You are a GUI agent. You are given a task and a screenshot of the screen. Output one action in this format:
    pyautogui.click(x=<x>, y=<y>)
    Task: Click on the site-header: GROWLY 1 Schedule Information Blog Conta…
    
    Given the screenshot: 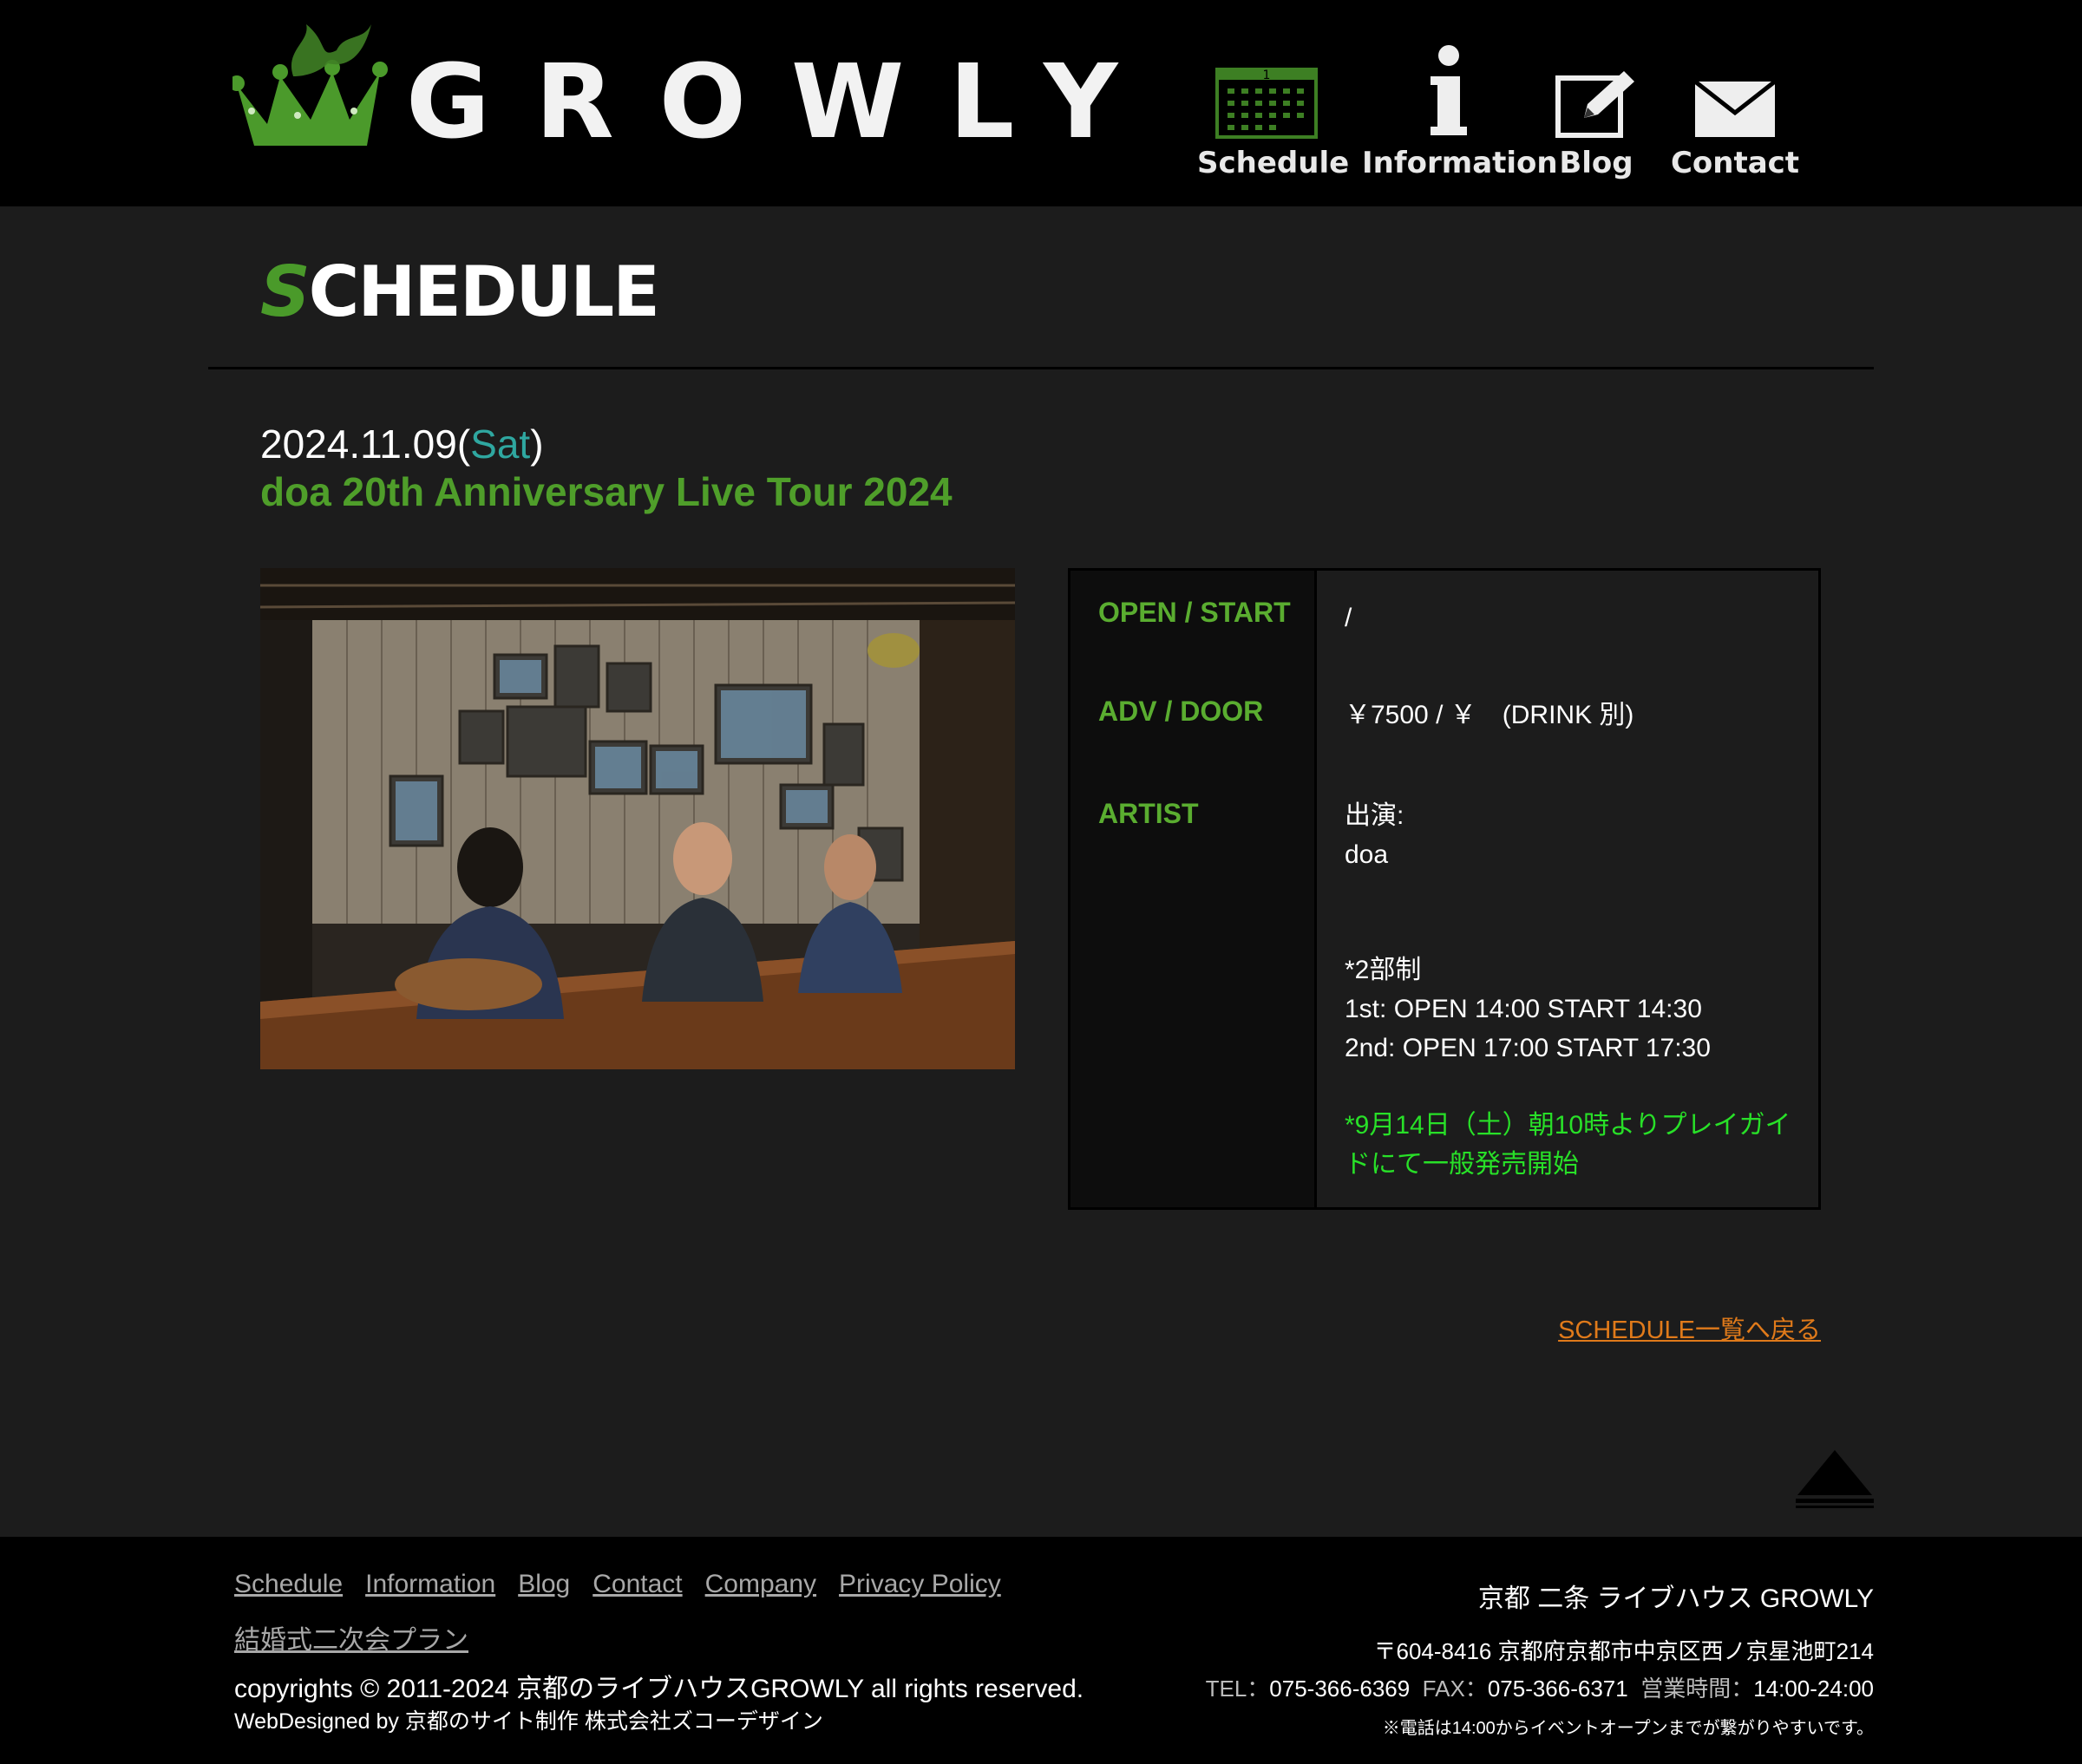 What is the action you would take?
    pyautogui.click(x=1041, y=103)
    